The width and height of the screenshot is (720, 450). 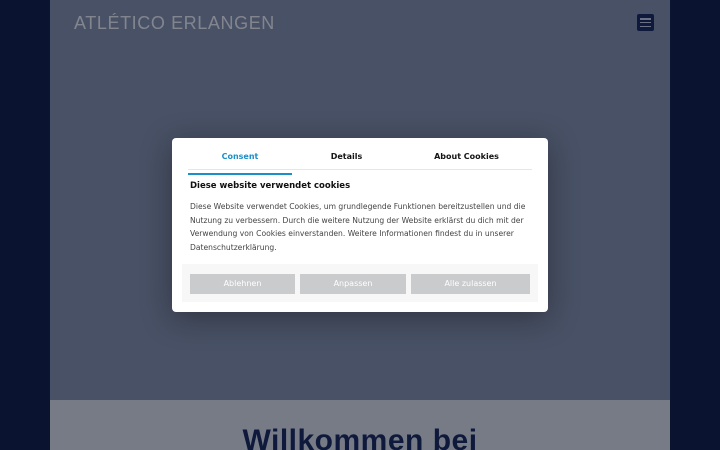 What do you see at coordinates (346, 159) in the screenshot?
I see `tab-details: Details` at bounding box center [346, 159].